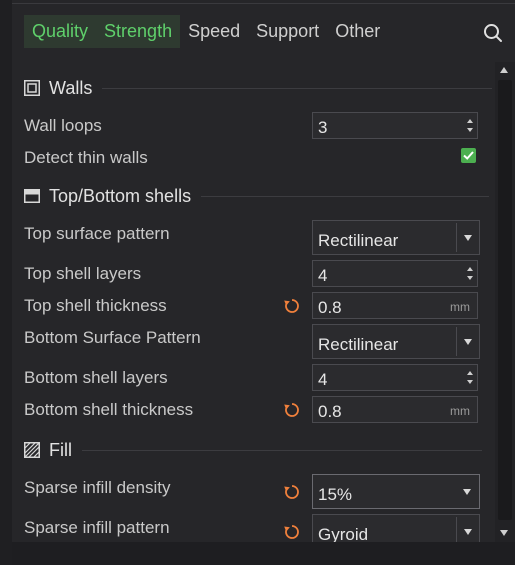 The image size is (515, 565). Describe the element at coordinates (330, 411) in the screenshot. I see `bottom-shell-thickness-value: 0.8` at that location.